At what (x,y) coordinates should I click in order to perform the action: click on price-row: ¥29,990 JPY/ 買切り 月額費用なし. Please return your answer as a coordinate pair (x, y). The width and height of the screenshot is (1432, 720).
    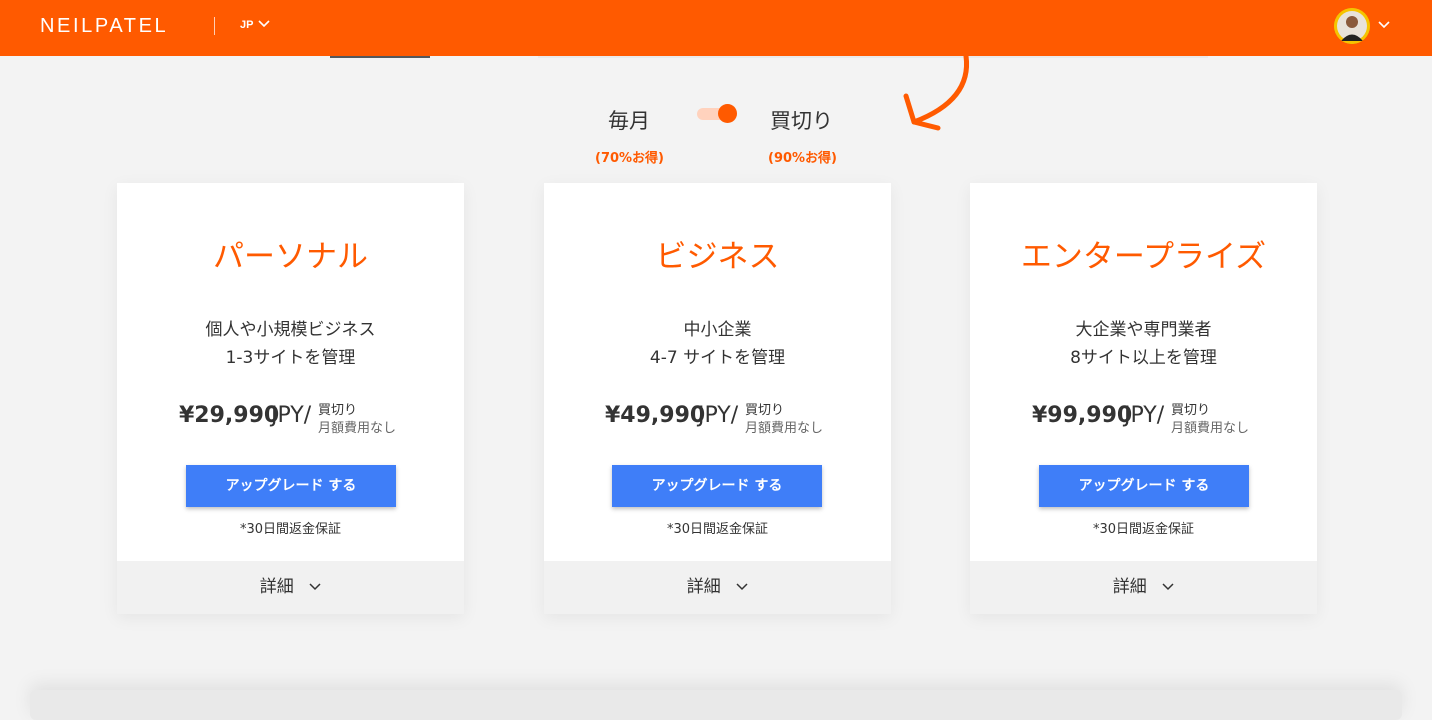
    Looking at the image, I should click on (290, 417).